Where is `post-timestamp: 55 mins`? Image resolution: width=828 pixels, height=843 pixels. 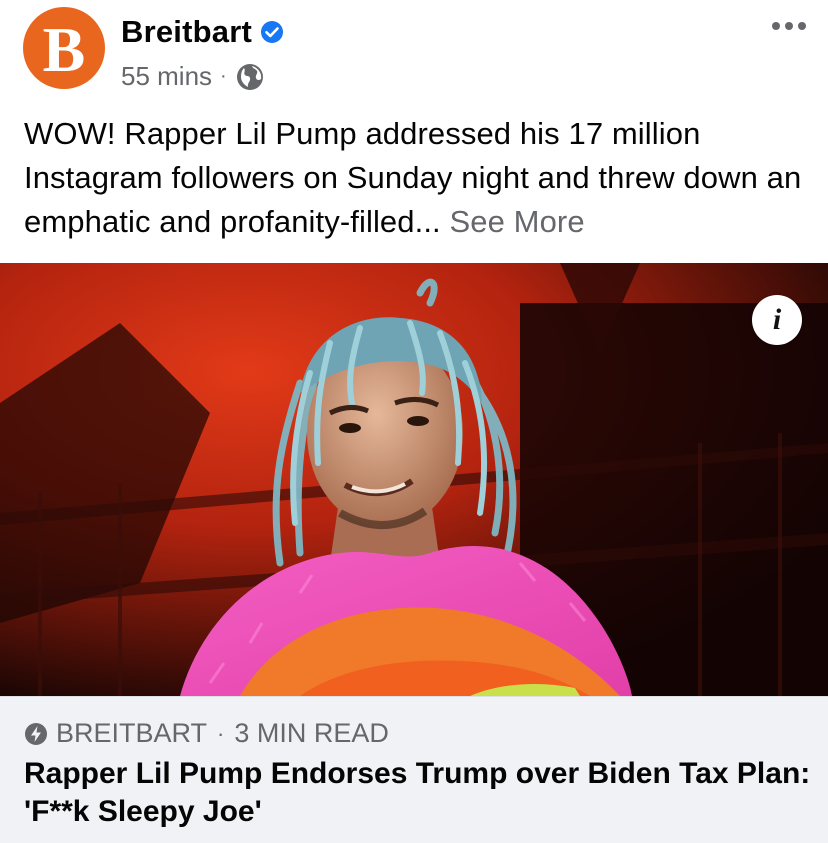
post-timestamp: 55 mins is located at coordinates (166, 76).